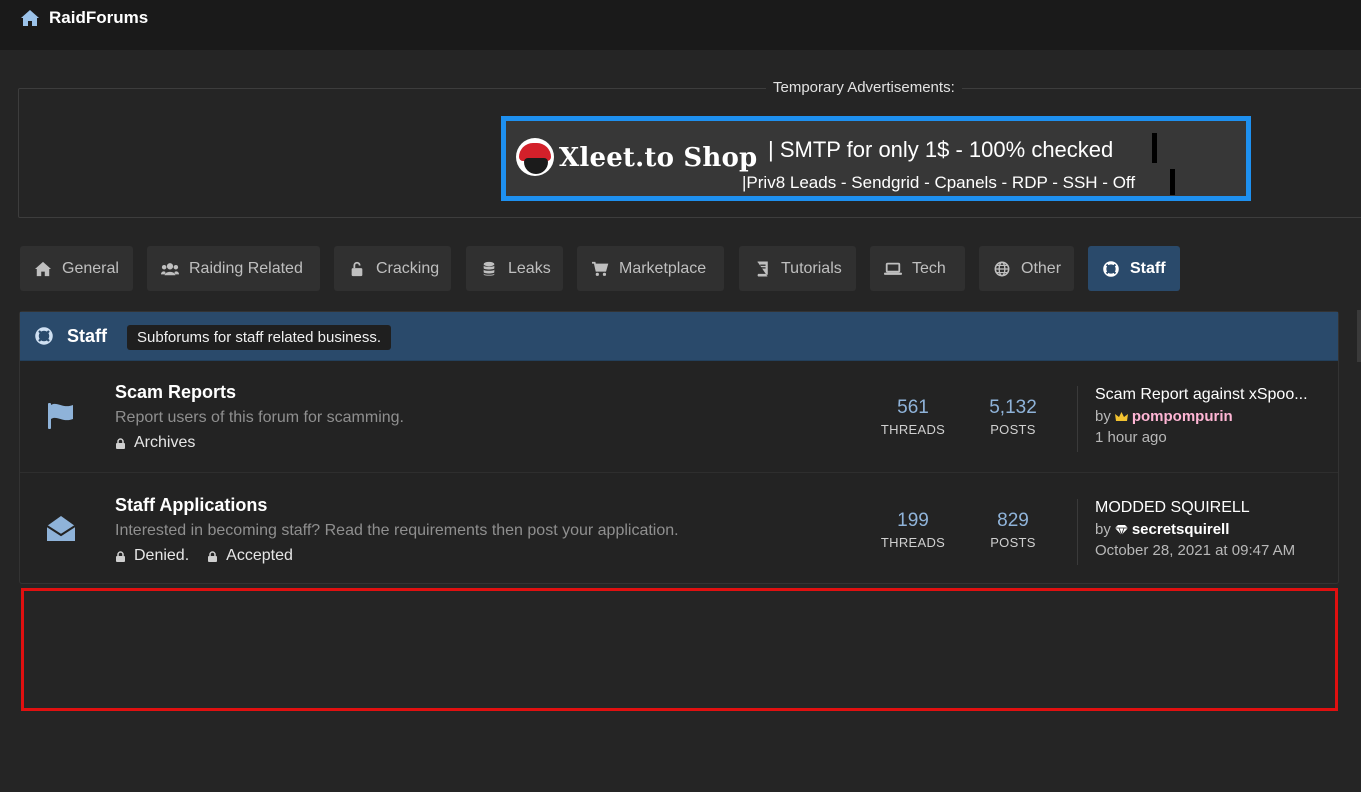 This screenshot has width=1361, height=792. Describe the element at coordinates (811, 268) in the screenshot. I see `tab-label: Tutorials` at that location.